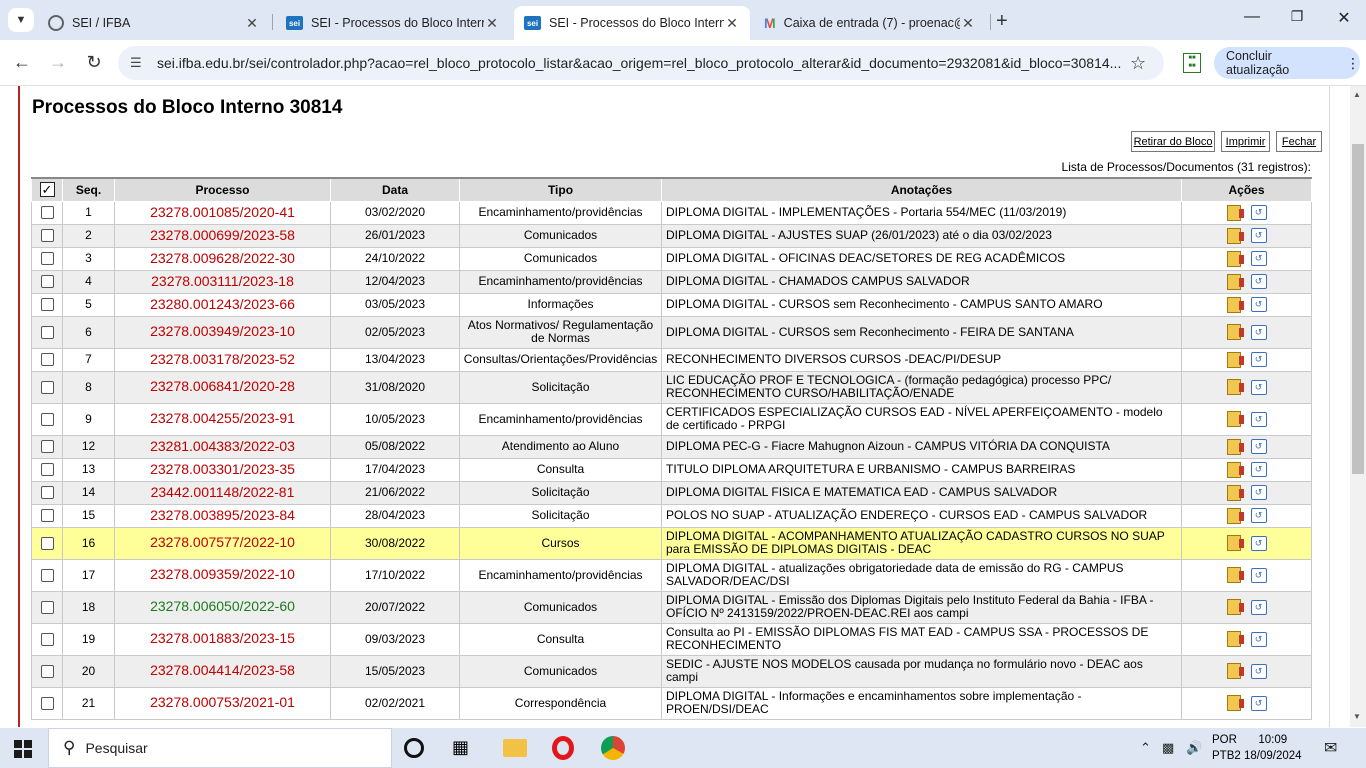 The image size is (1366, 768). Describe the element at coordinates (1344, 18) in the screenshot. I see `window-close-icon: ✕` at that location.